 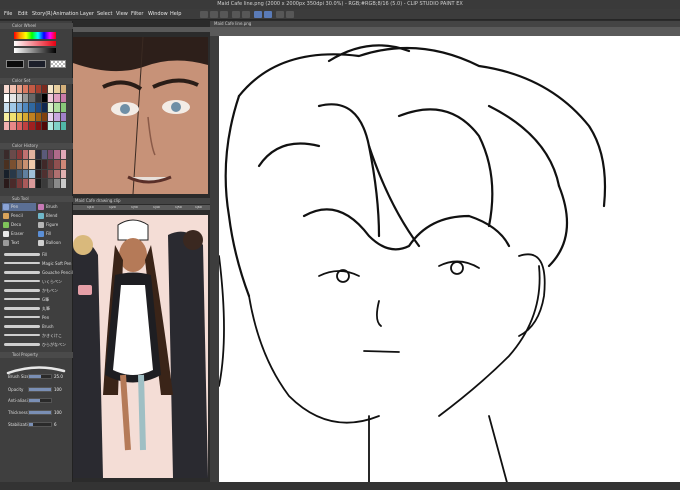 I want to click on brush-item: Brush, so click(x=37, y=326).